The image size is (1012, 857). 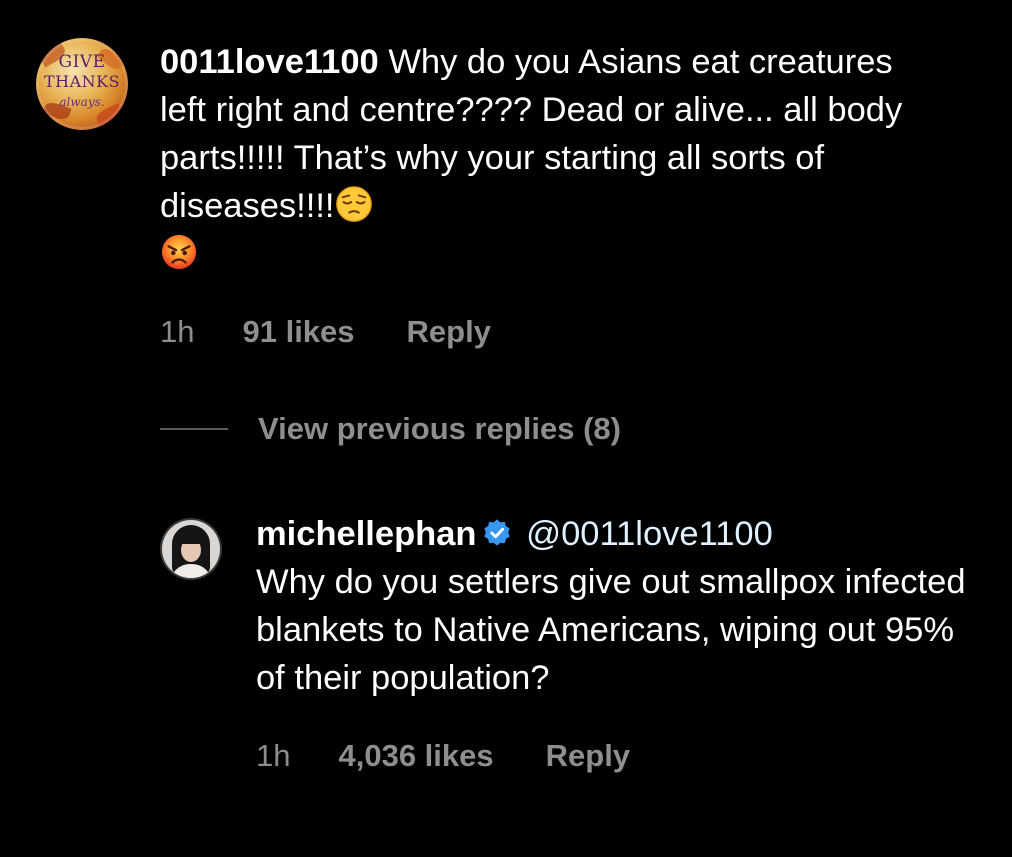 What do you see at coordinates (298, 332) in the screenshot?
I see `comment-likes: 91 likes` at bounding box center [298, 332].